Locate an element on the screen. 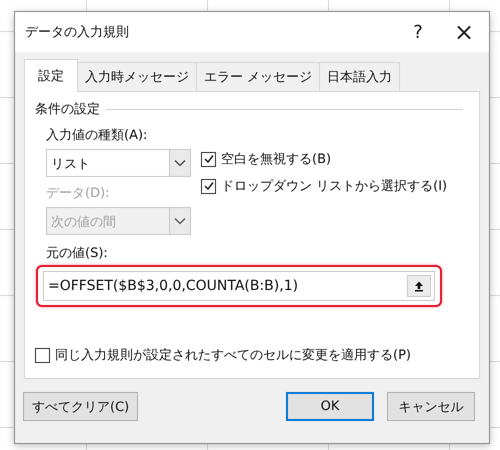 This screenshot has width=500, height=450. close-button: × is located at coordinates (464, 32).